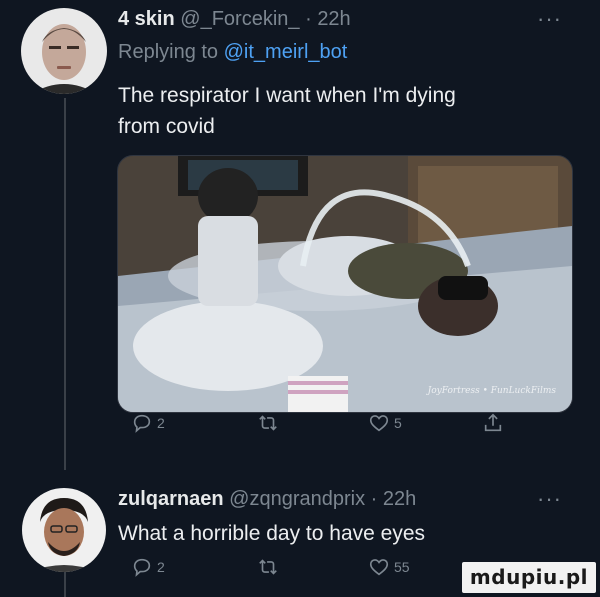  Describe the element at coordinates (168, 52) in the screenshot. I see `reply-prefix: Replying to` at that location.